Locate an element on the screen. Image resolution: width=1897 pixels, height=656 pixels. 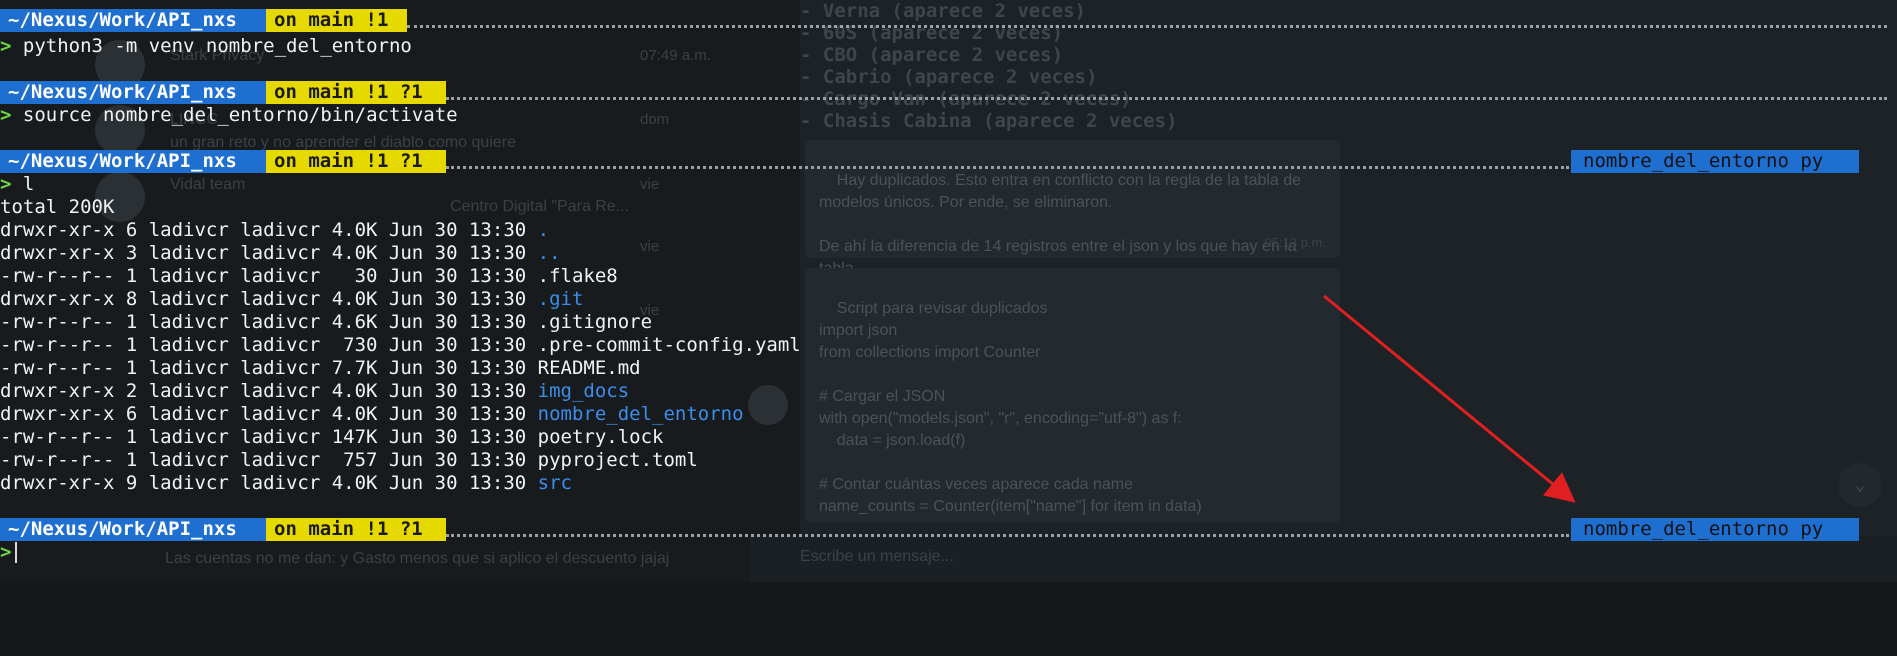
annotation-arrow is located at coordinates (1449, 398).